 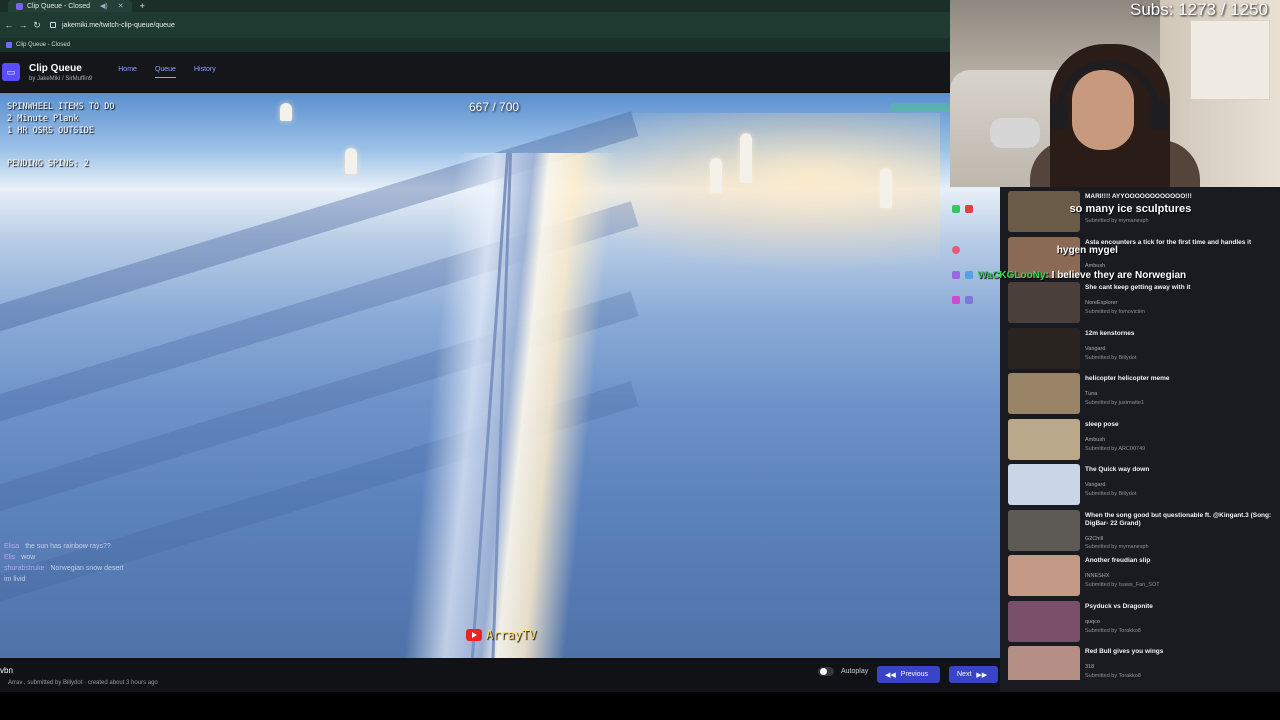 What do you see at coordinates (1119, 275) in the screenshot?
I see `chat-message: I believe they are Norwegian` at bounding box center [1119, 275].